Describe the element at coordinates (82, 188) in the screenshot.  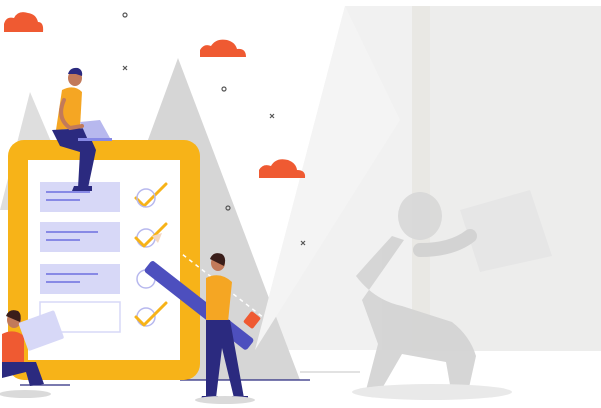
I see `person-shoe` at that location.